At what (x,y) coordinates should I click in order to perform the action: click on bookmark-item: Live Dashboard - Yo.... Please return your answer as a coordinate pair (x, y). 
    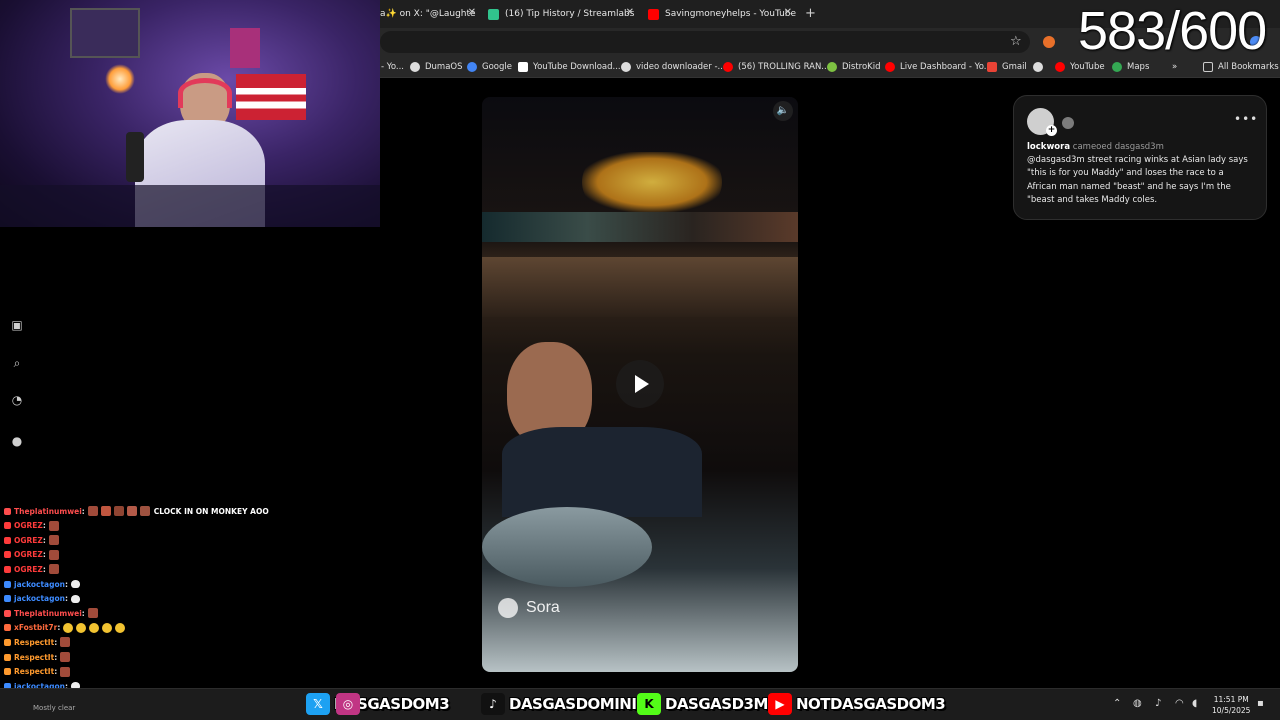
    Looking at the image, I should click on (938, 67).